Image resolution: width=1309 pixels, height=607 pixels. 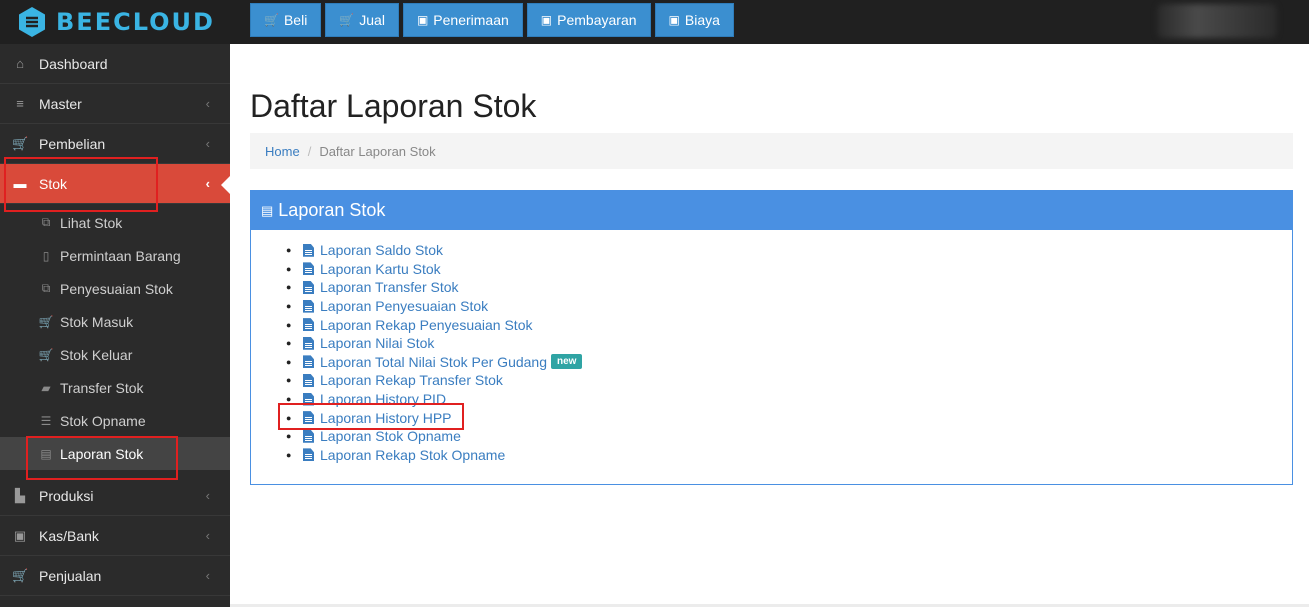 I want to click on penerimaan-label: Penerimaan, so click(x=471, y=20).